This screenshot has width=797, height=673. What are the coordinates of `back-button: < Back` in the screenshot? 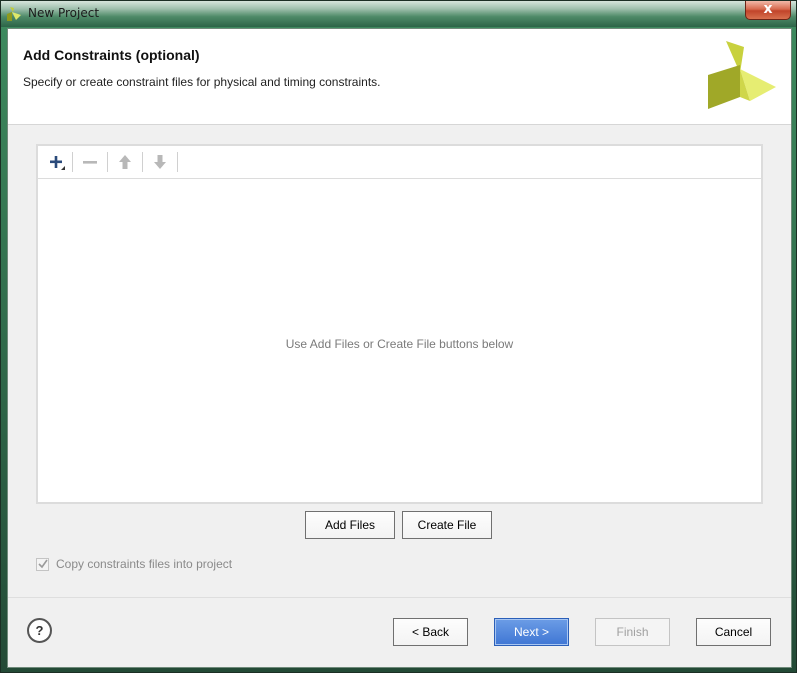 It's located at (430, 632).